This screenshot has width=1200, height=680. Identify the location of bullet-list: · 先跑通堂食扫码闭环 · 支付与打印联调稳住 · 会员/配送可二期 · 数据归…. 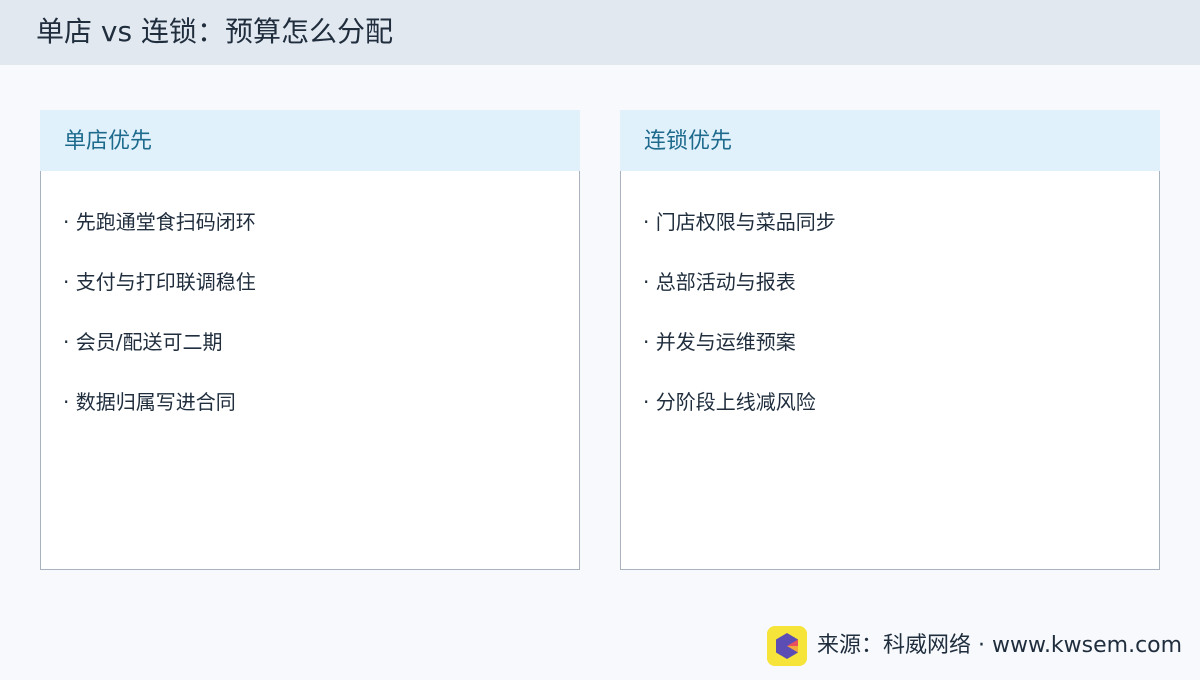
(159, 328).